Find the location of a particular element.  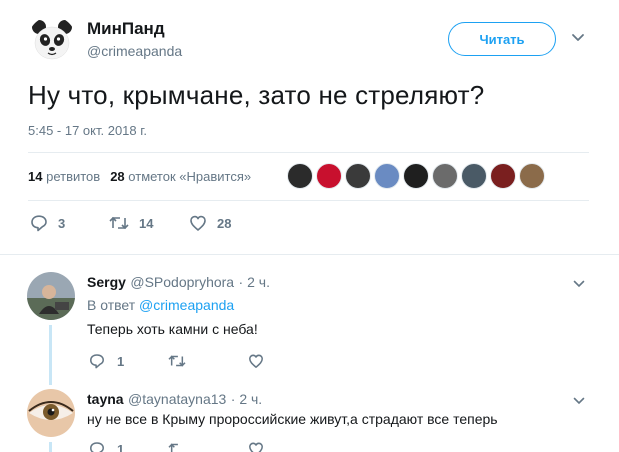

author-avatar is located at coordinates (52, 40).